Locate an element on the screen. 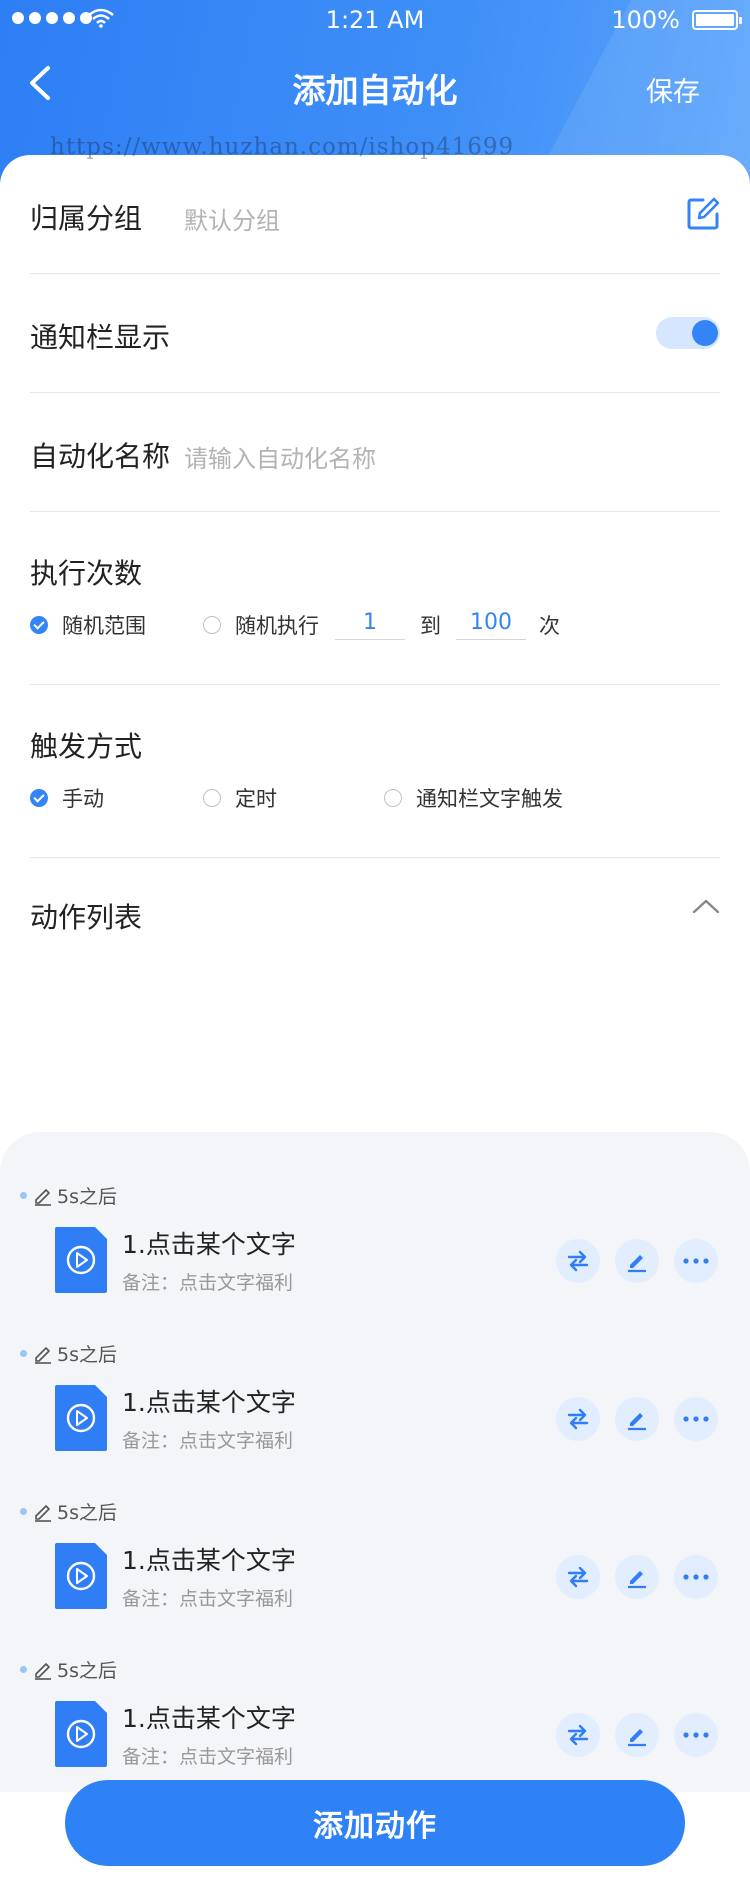  group-value: 默认分组 is located at coordinates (232, 221).